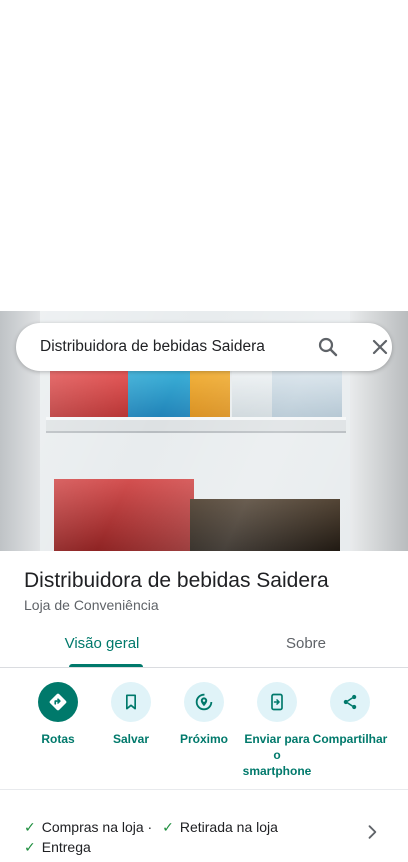 The height and width of the screenshot is (862, 408). I want to click on nearby-label: Próximo, so click(203, 739).